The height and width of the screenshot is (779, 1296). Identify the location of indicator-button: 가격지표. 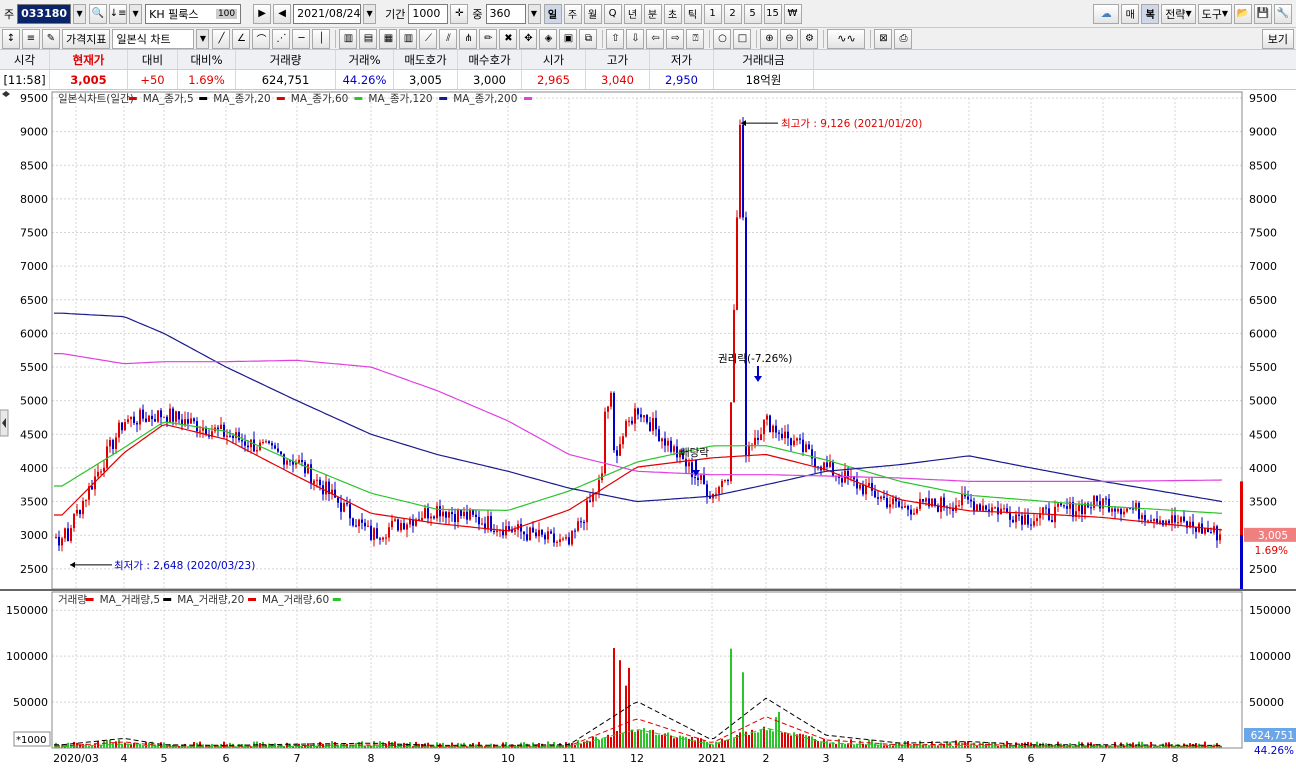
(86, 38).